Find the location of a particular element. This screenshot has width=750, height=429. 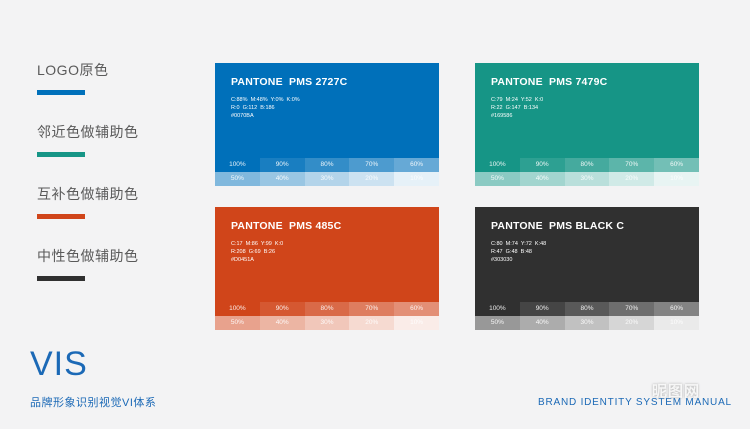

pantone-name: PANTONE PMS 2727C is located at coordinates (289, 82).